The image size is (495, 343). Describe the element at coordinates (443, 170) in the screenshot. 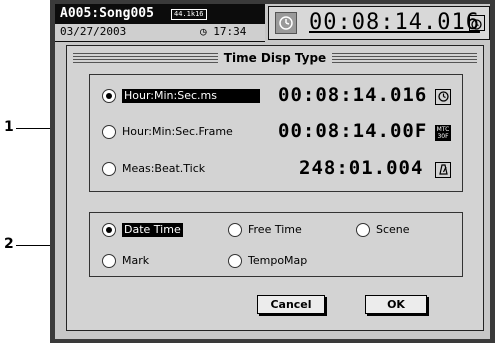

I see `metronome-icon` at that location.